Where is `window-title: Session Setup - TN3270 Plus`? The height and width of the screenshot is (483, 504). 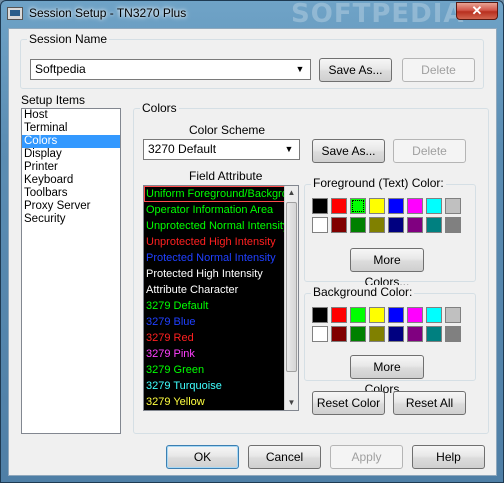
window-title: Session Setup - TN3270 Plus is located at coordinates (108, 13).